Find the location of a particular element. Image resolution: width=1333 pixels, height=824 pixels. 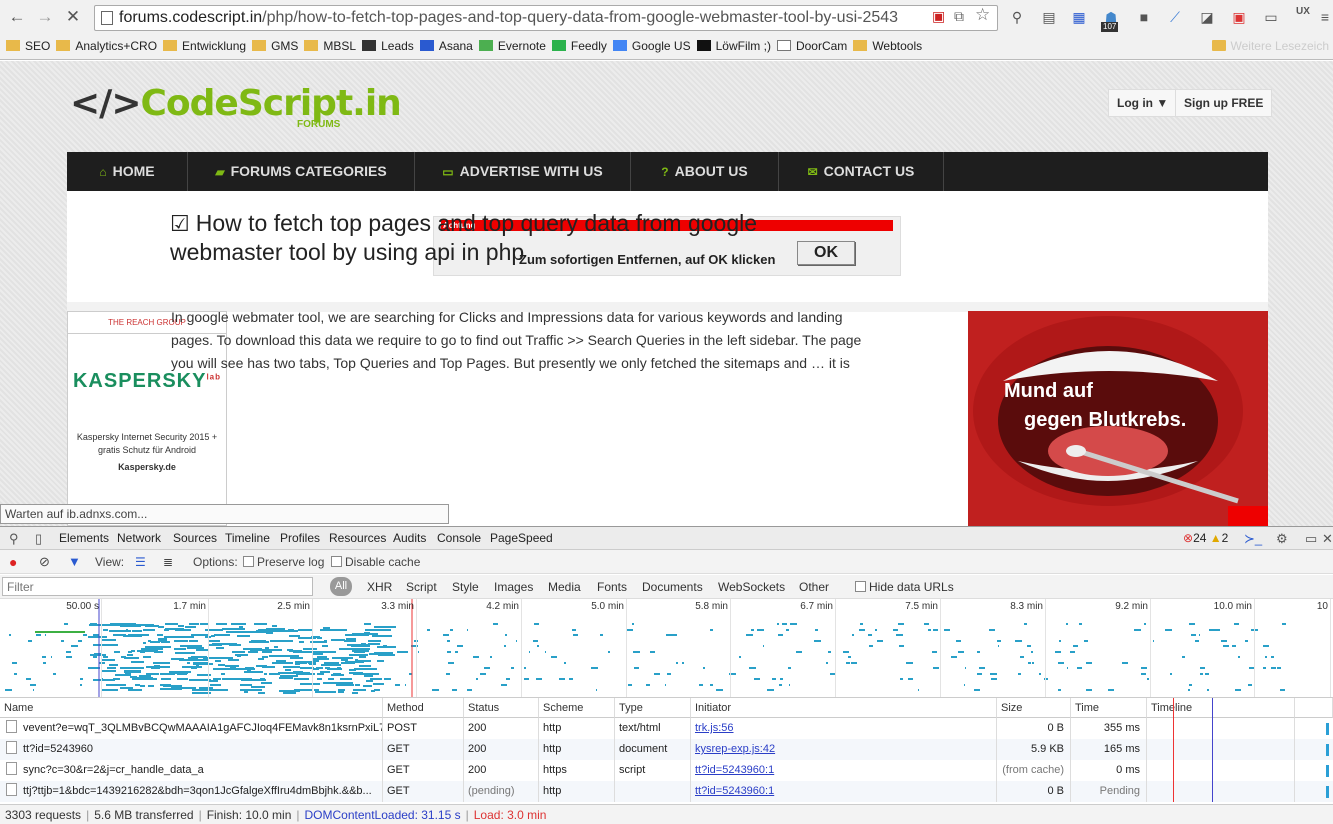

forward-arrow-icon: → is located at coordinates (45, 17).